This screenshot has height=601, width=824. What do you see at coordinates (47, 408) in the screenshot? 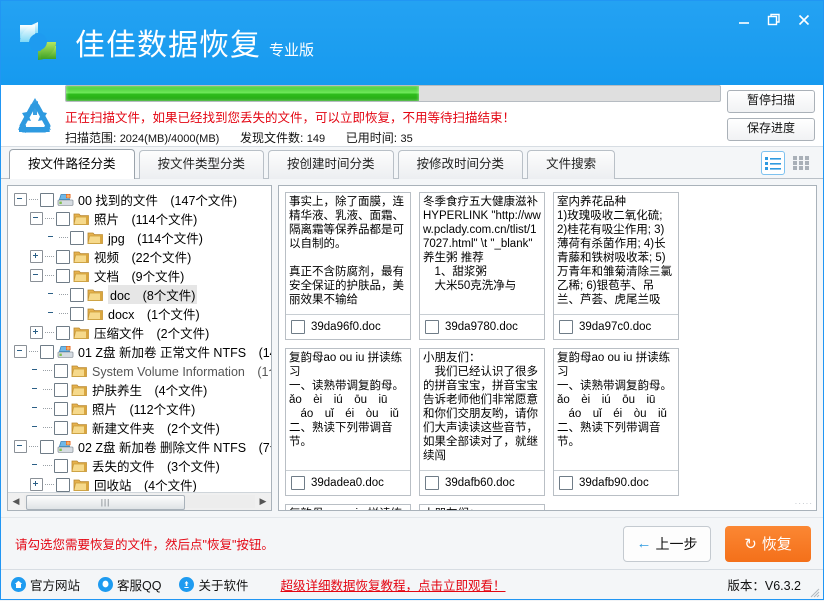
I see `tree-connector` at bounding box center [47, 408].